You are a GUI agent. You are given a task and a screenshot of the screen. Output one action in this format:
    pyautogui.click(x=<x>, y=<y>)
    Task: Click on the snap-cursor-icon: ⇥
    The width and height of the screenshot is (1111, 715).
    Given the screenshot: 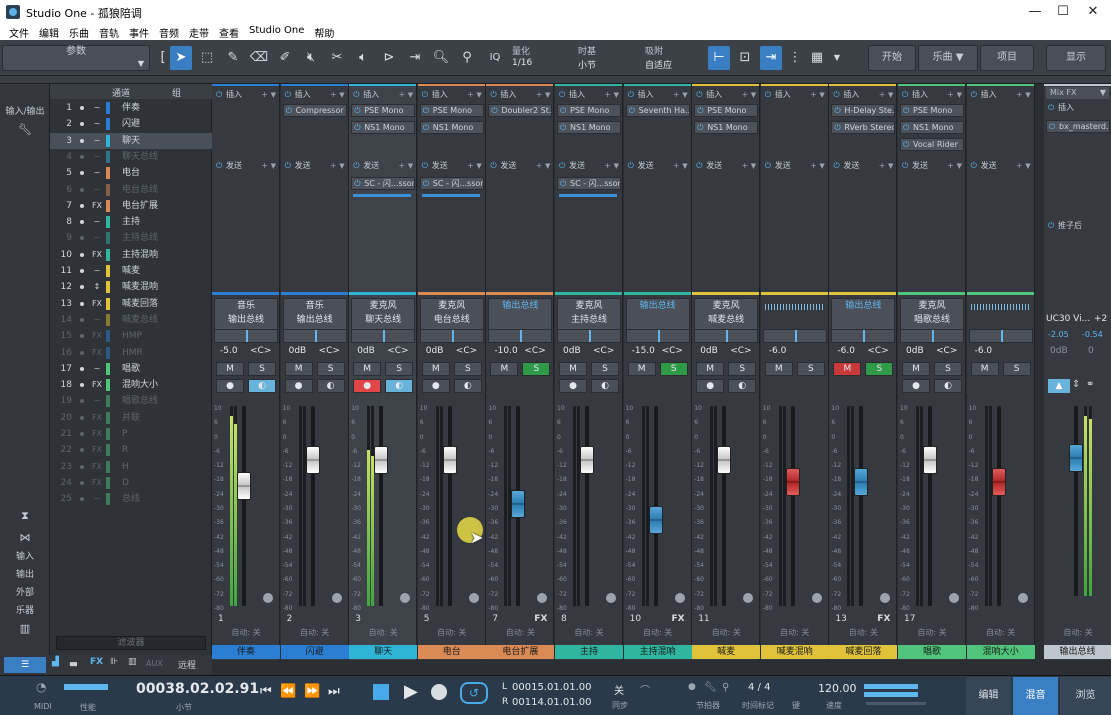 What is the action you would take?
    pyautogui.click(x=771, y=58)
    